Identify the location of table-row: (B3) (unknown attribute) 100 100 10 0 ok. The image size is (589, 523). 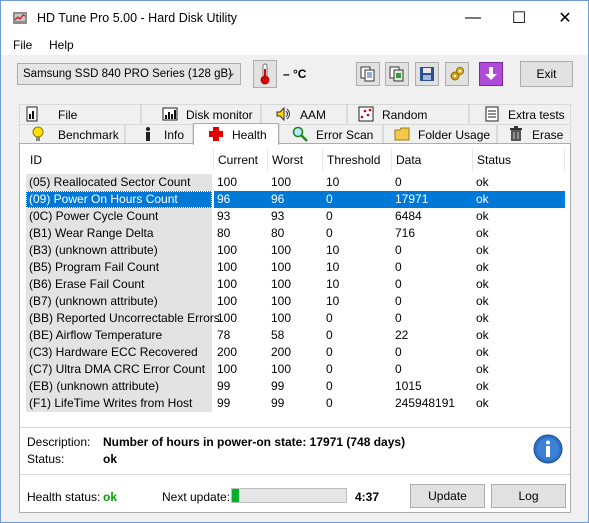
(295, 250).